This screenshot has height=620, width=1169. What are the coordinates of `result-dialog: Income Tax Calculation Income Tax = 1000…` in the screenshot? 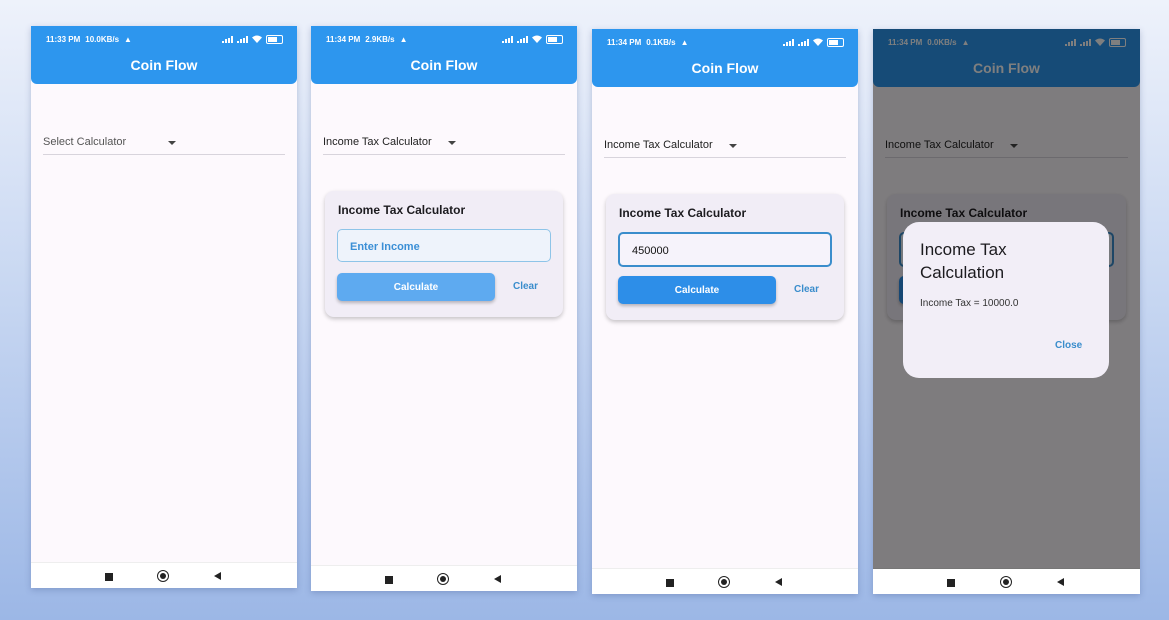 It's located at (1006, 300).